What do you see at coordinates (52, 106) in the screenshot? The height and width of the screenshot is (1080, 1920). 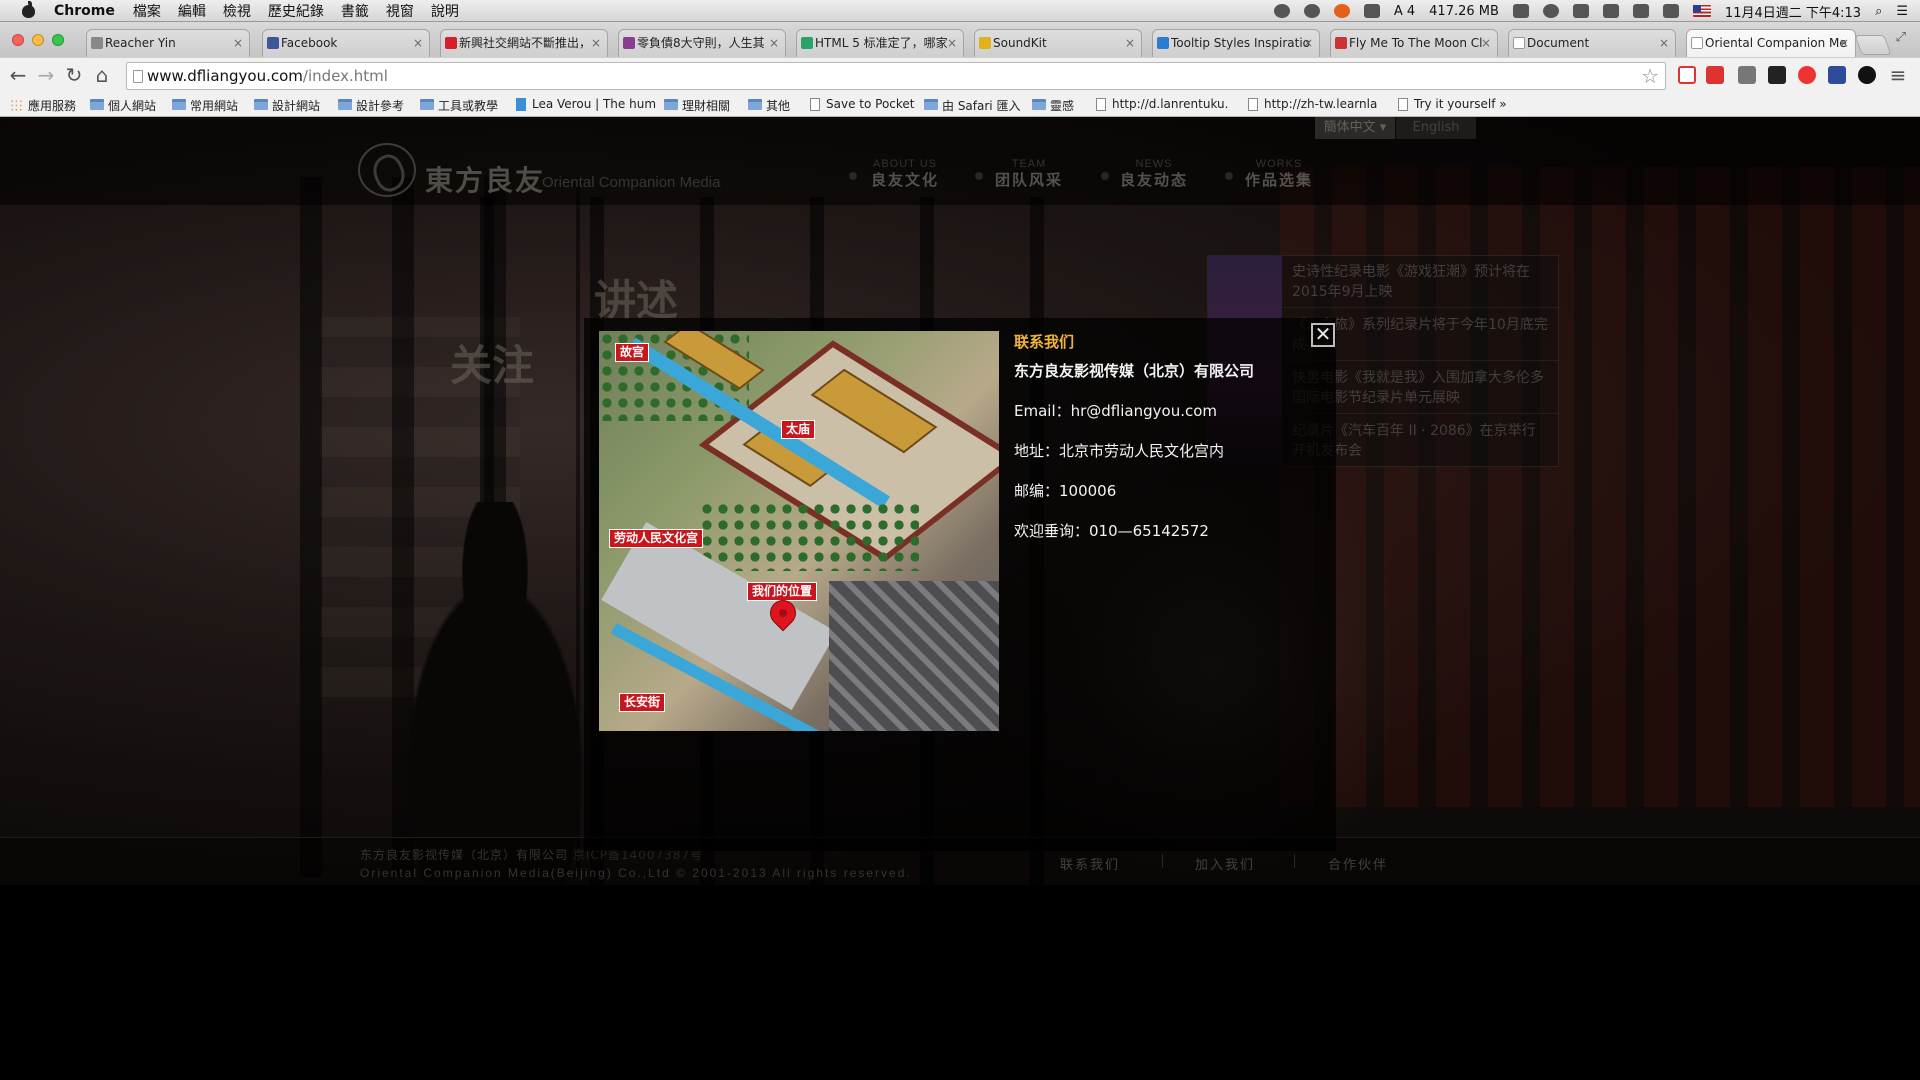 I see `bookmark-label: 應用服務` at bounding box center [52, 106].